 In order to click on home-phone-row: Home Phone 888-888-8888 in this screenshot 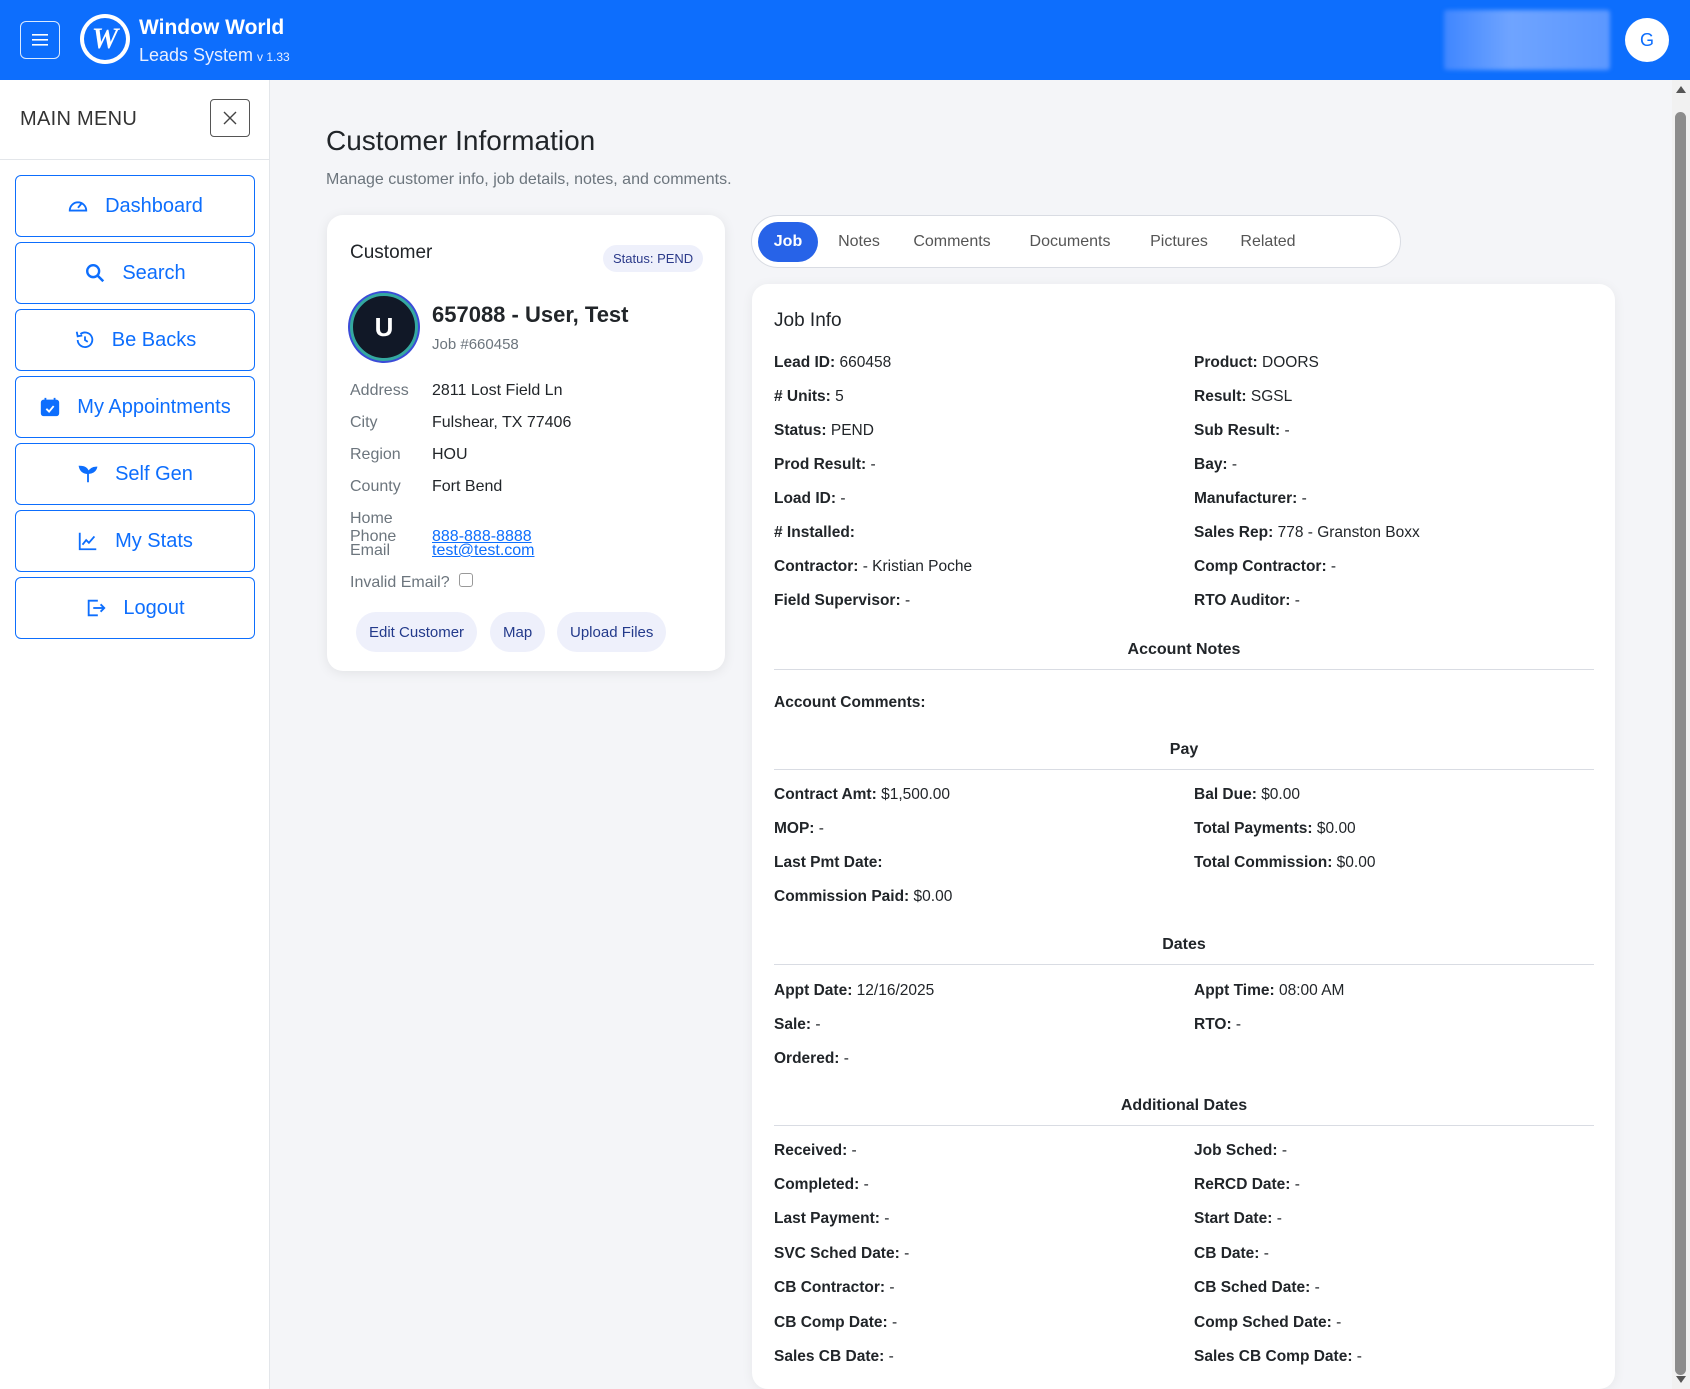, I will do `click(441, 527)`.